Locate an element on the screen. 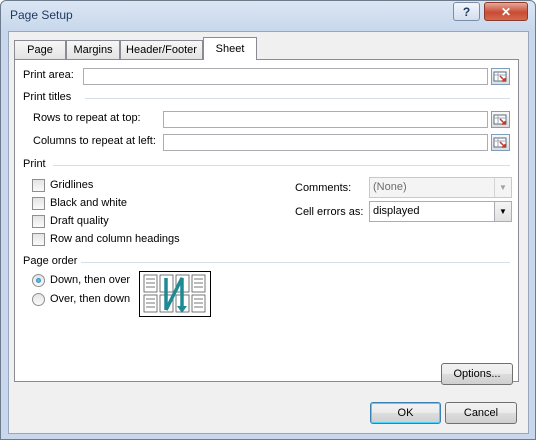  draft-quality-label: Draft quality is located at coordinates (79, 221).